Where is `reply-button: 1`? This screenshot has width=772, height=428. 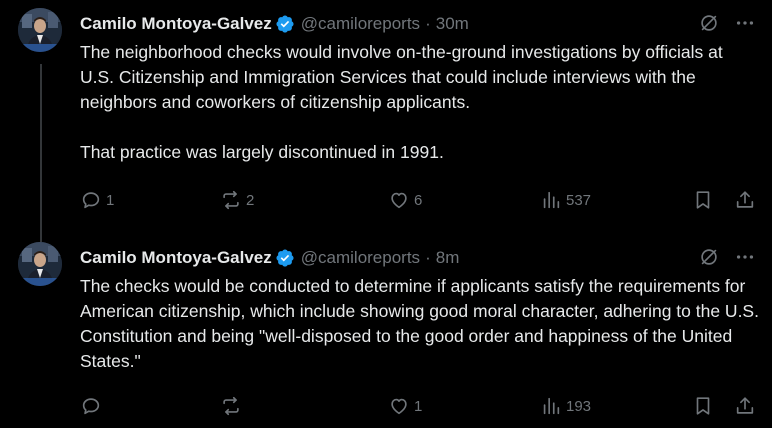 reply-button: 1 is located at coordinates (97, 200).